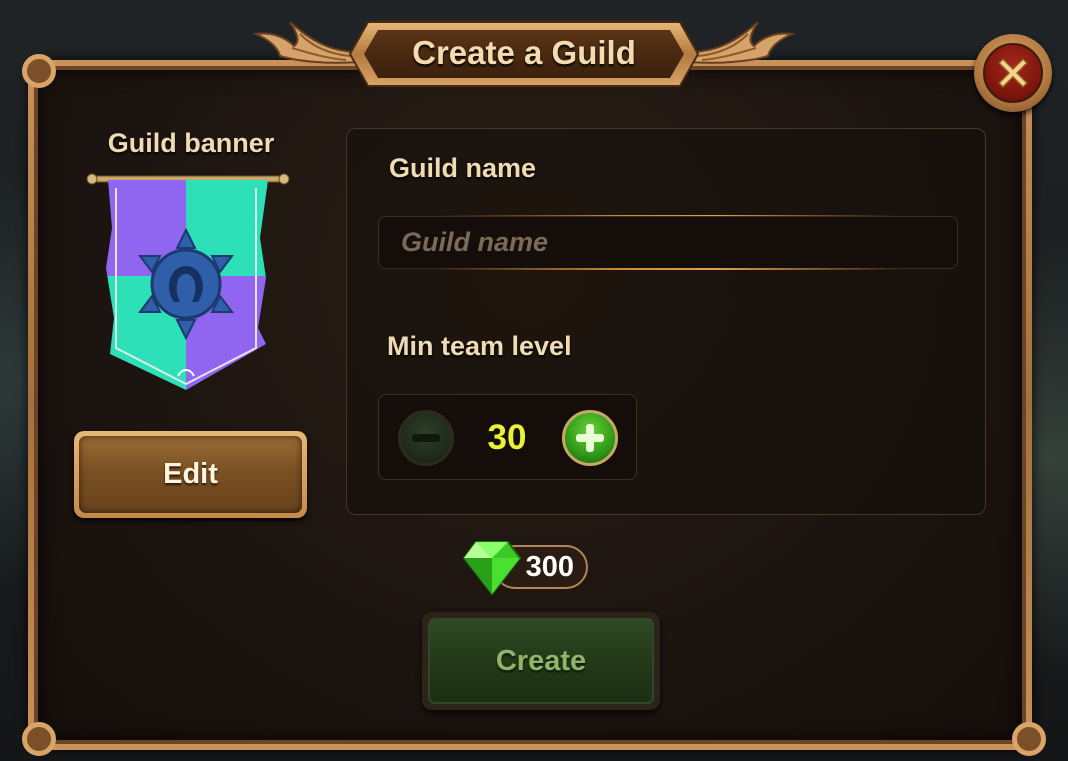 Image resolution: width=1068 pixels, height=761 pixels. What do you see at coordinates (191, 143) in the screenshot?
I see `banner-label: Guild banner` at bounding box center [191, 143].